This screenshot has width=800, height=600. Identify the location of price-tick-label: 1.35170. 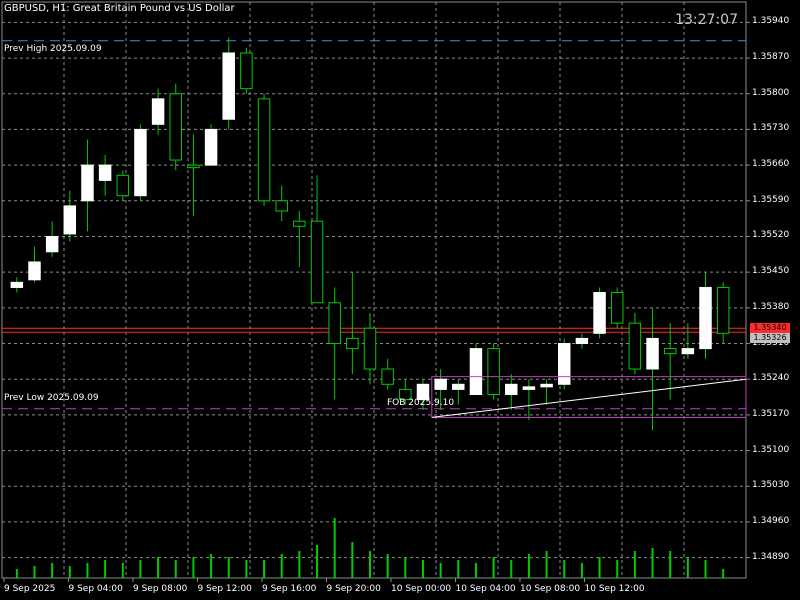
(771, 413).